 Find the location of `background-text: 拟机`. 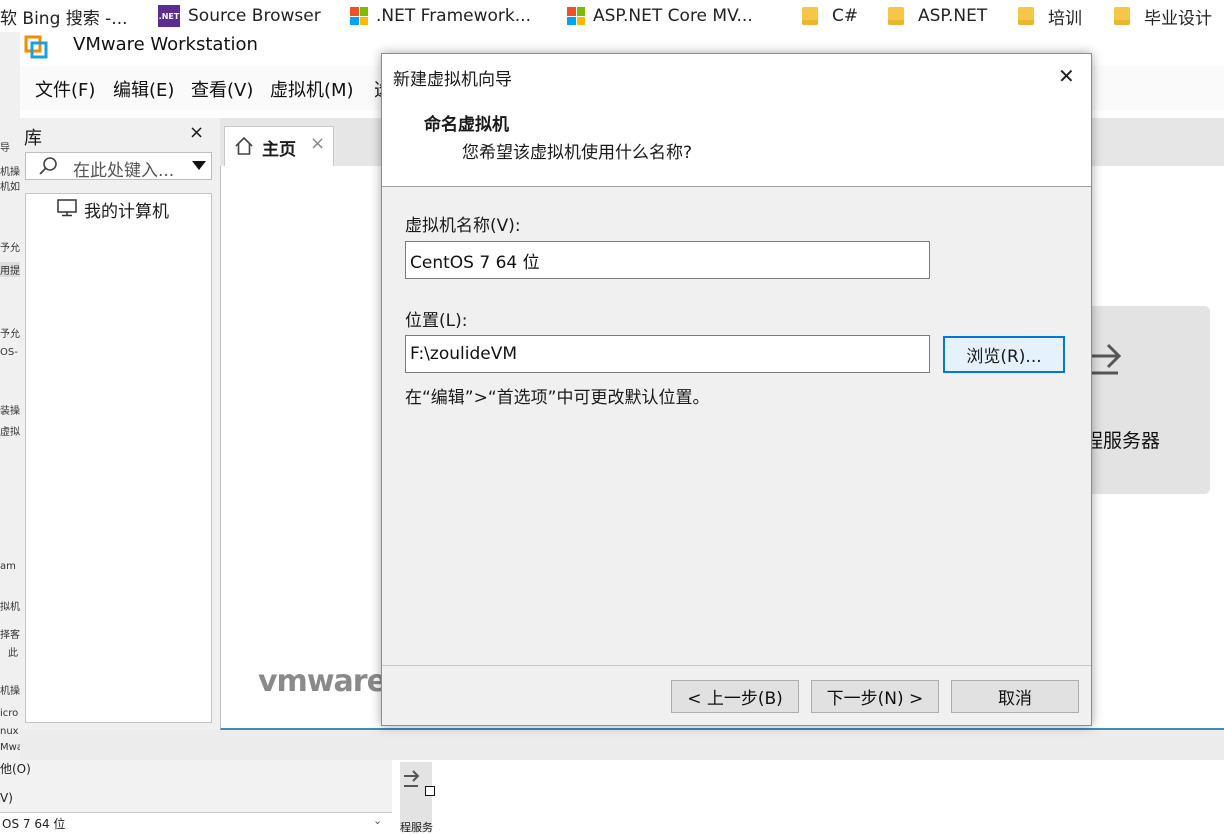

background-text: 拟机 is located at coordinates (10, 607).